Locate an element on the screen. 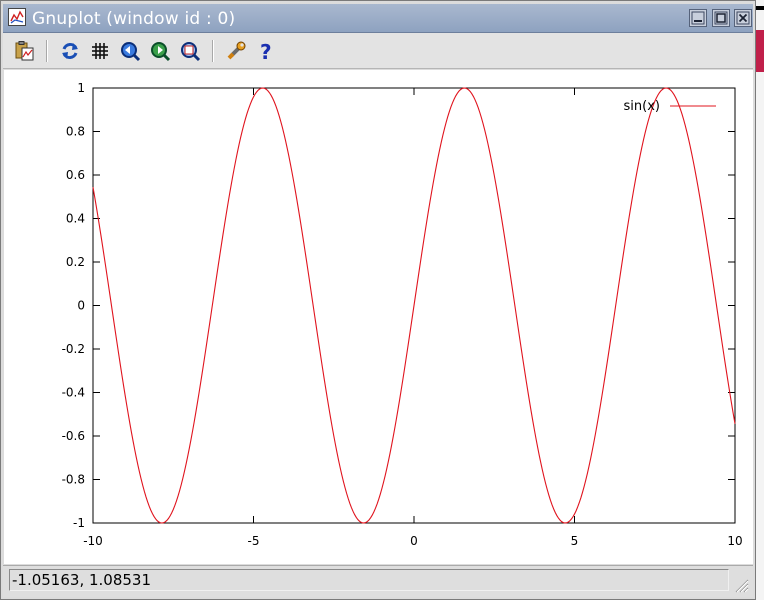  desktop-edge is located at coordinates (760, 300).